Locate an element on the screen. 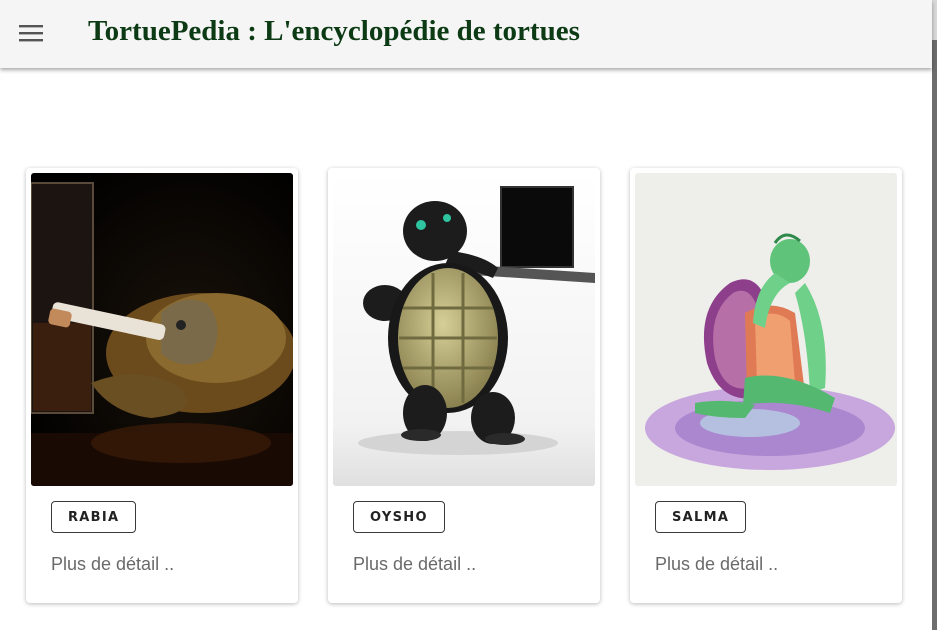  scrollbar is located at coordinates (934, 315).